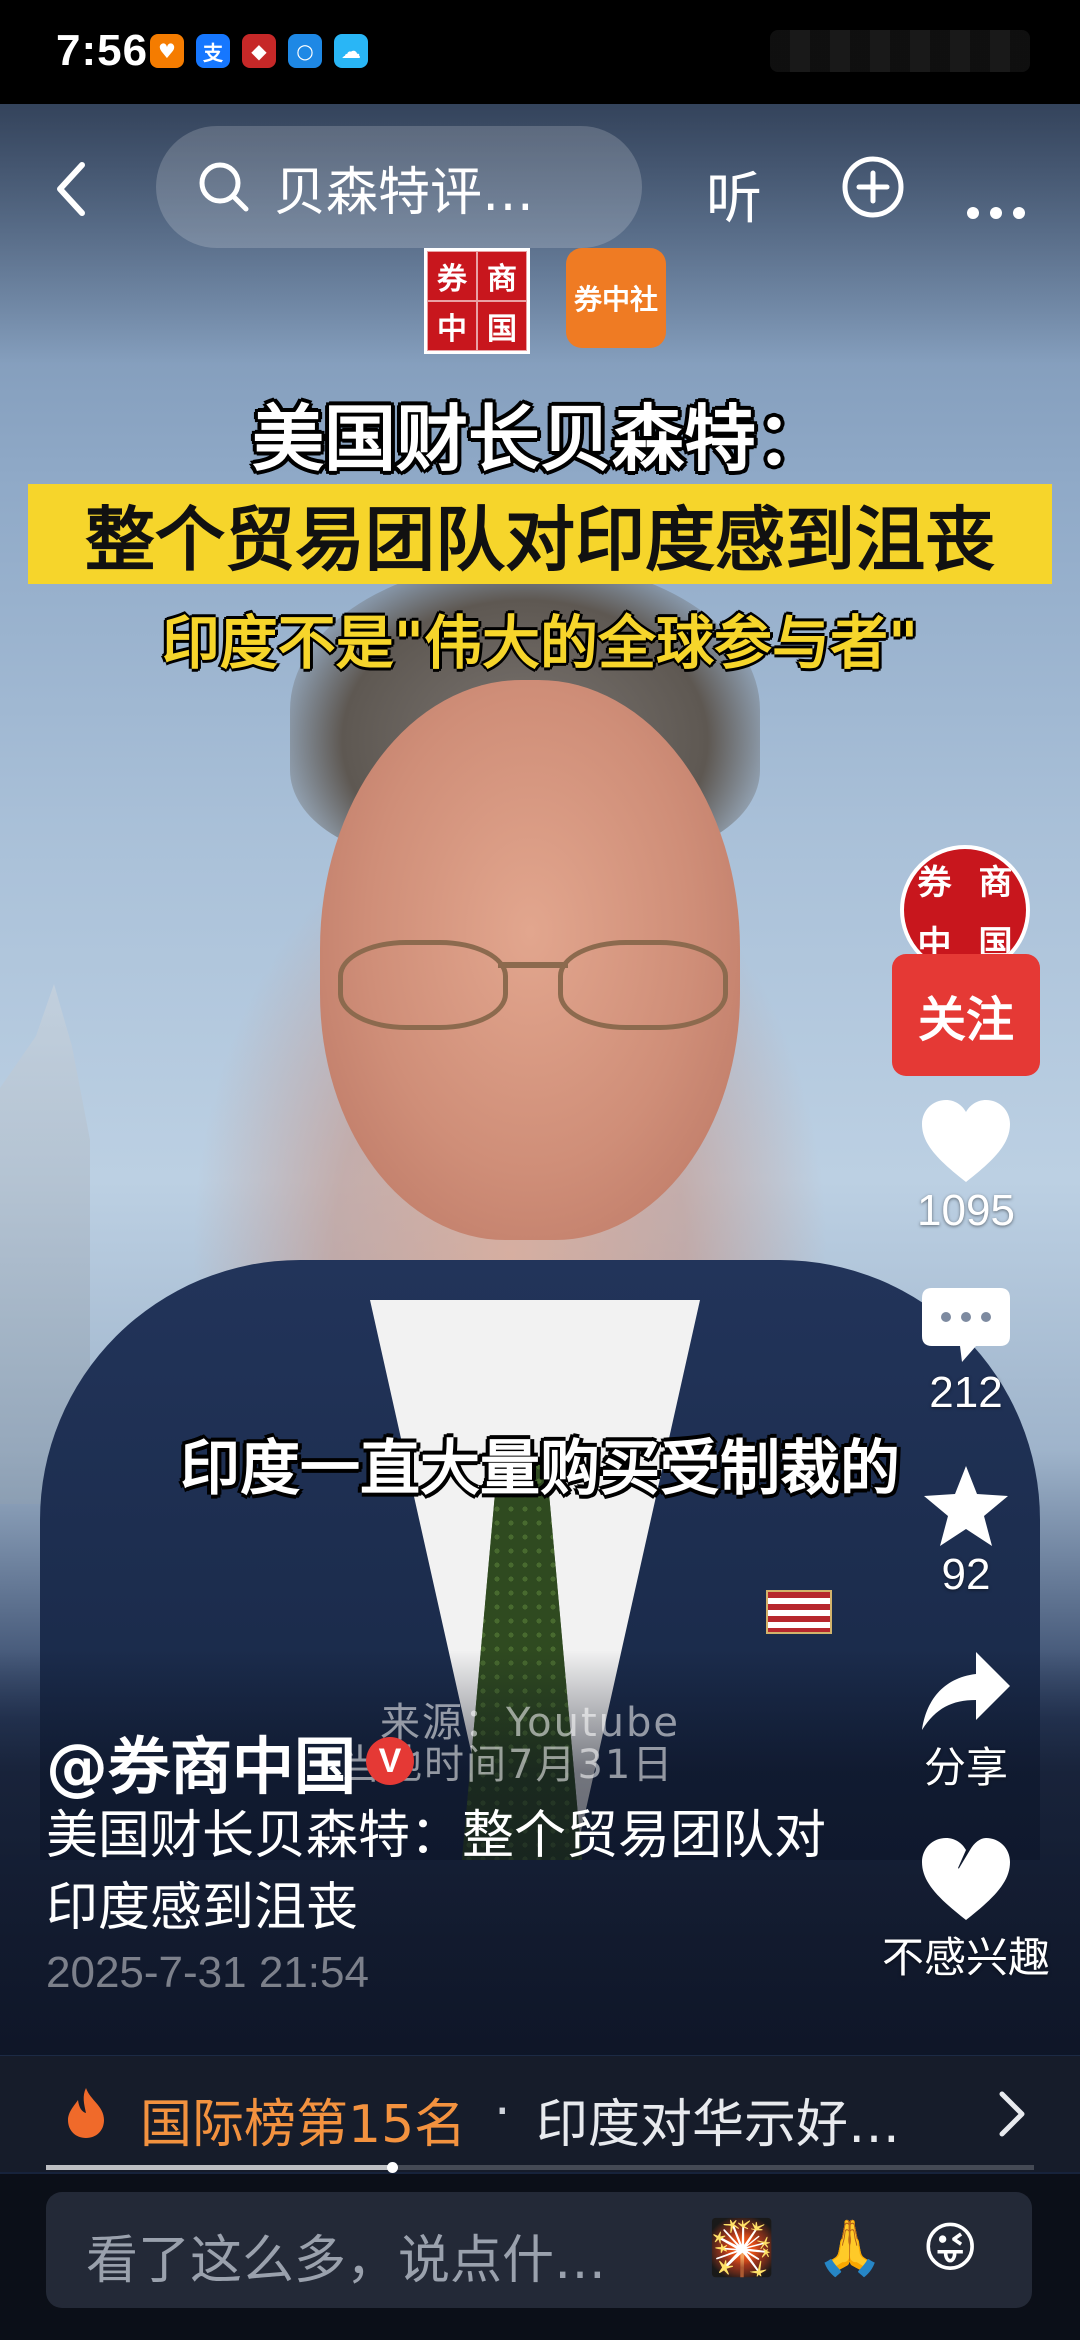  Describe the element at coordinates (849, 2248) in the screenshot. I see `pray-emoji-button: 🙏` at that location.